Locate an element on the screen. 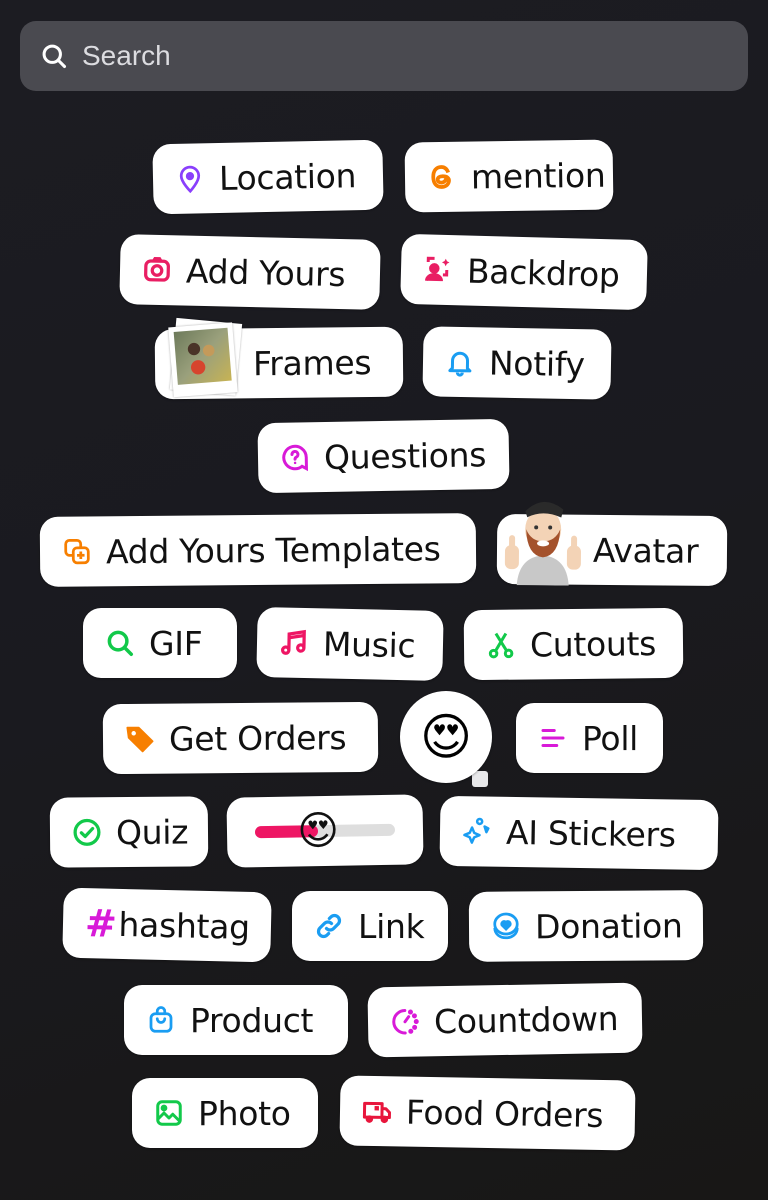  link-icon is located at coordinates (329, 926).